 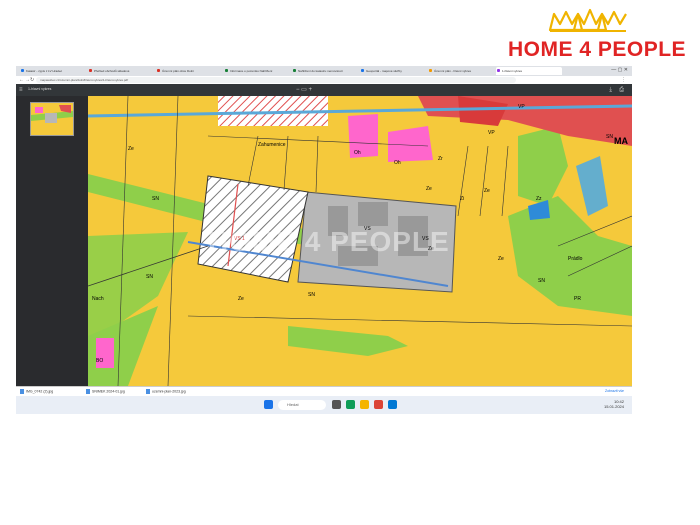 I want to click on window-controls: — ▢ ✕, so click(x=619, y=70).